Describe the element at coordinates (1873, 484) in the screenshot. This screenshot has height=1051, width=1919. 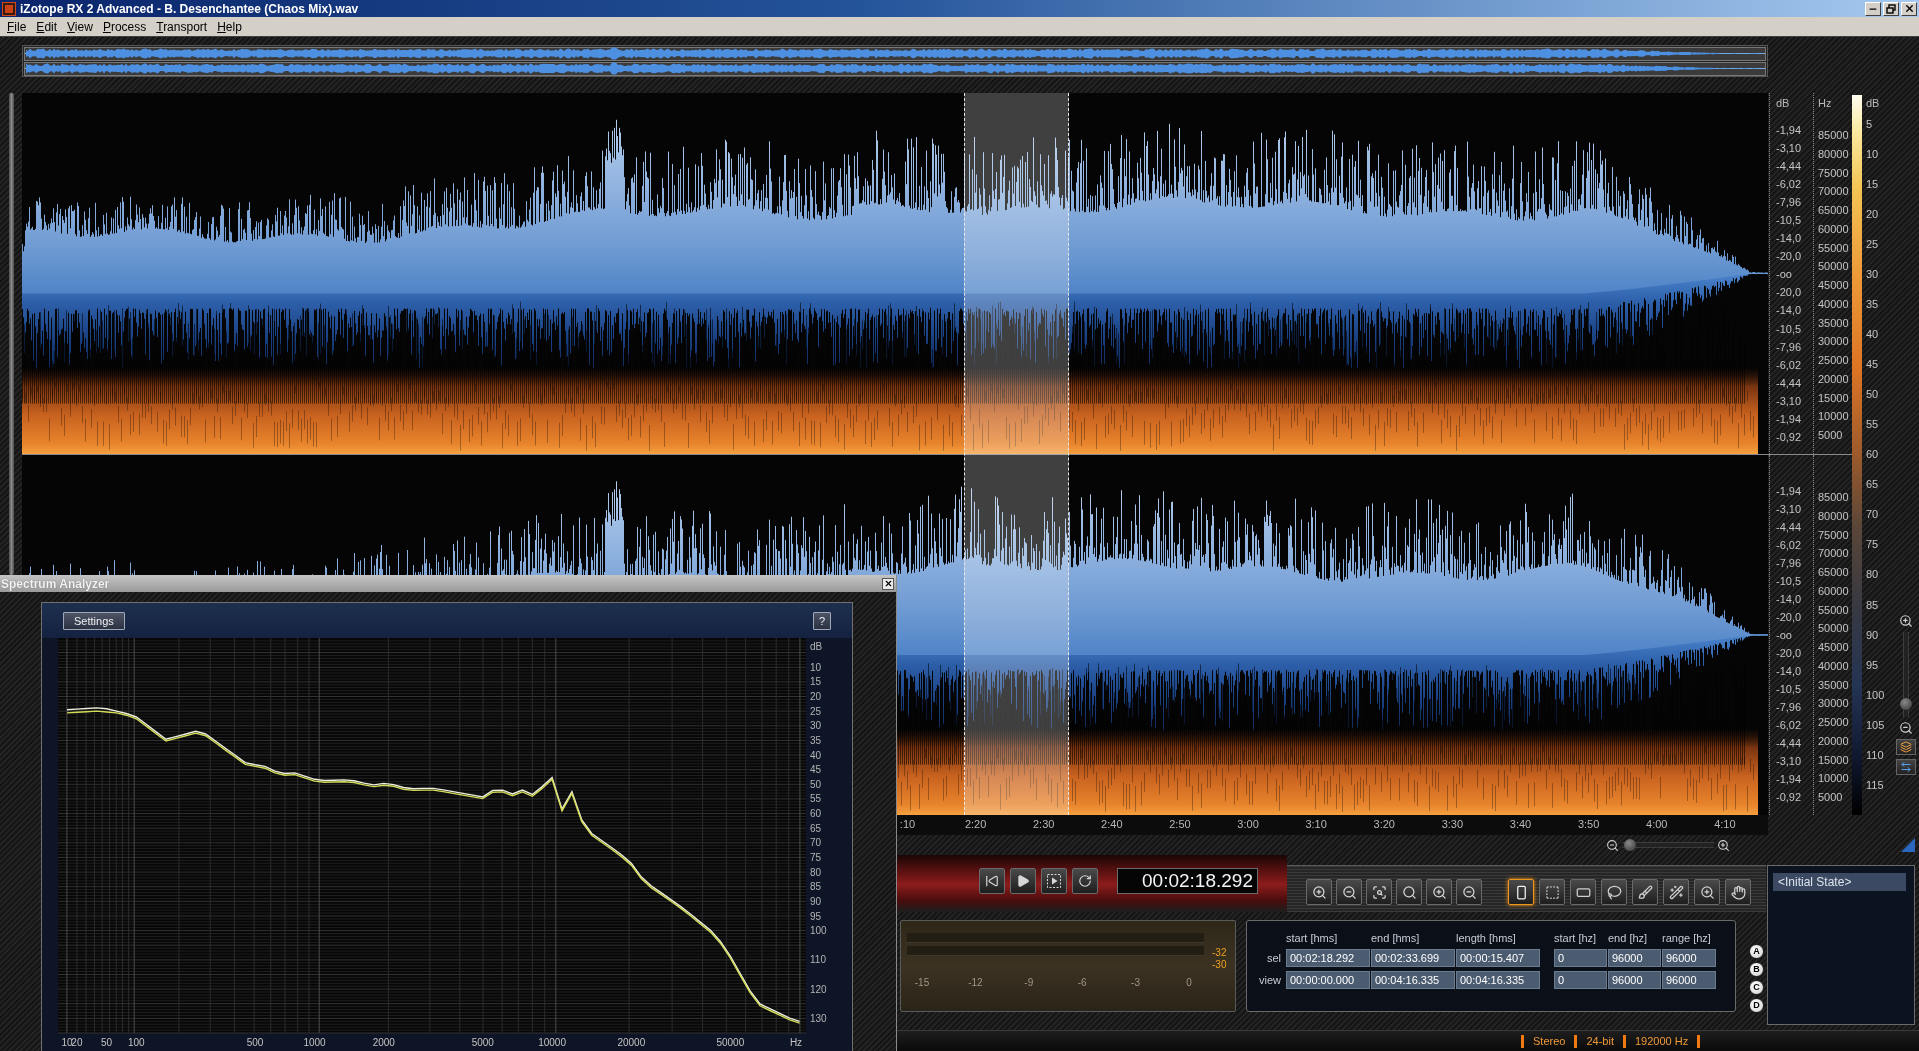
I see `color-scale-label: 65` at that location.